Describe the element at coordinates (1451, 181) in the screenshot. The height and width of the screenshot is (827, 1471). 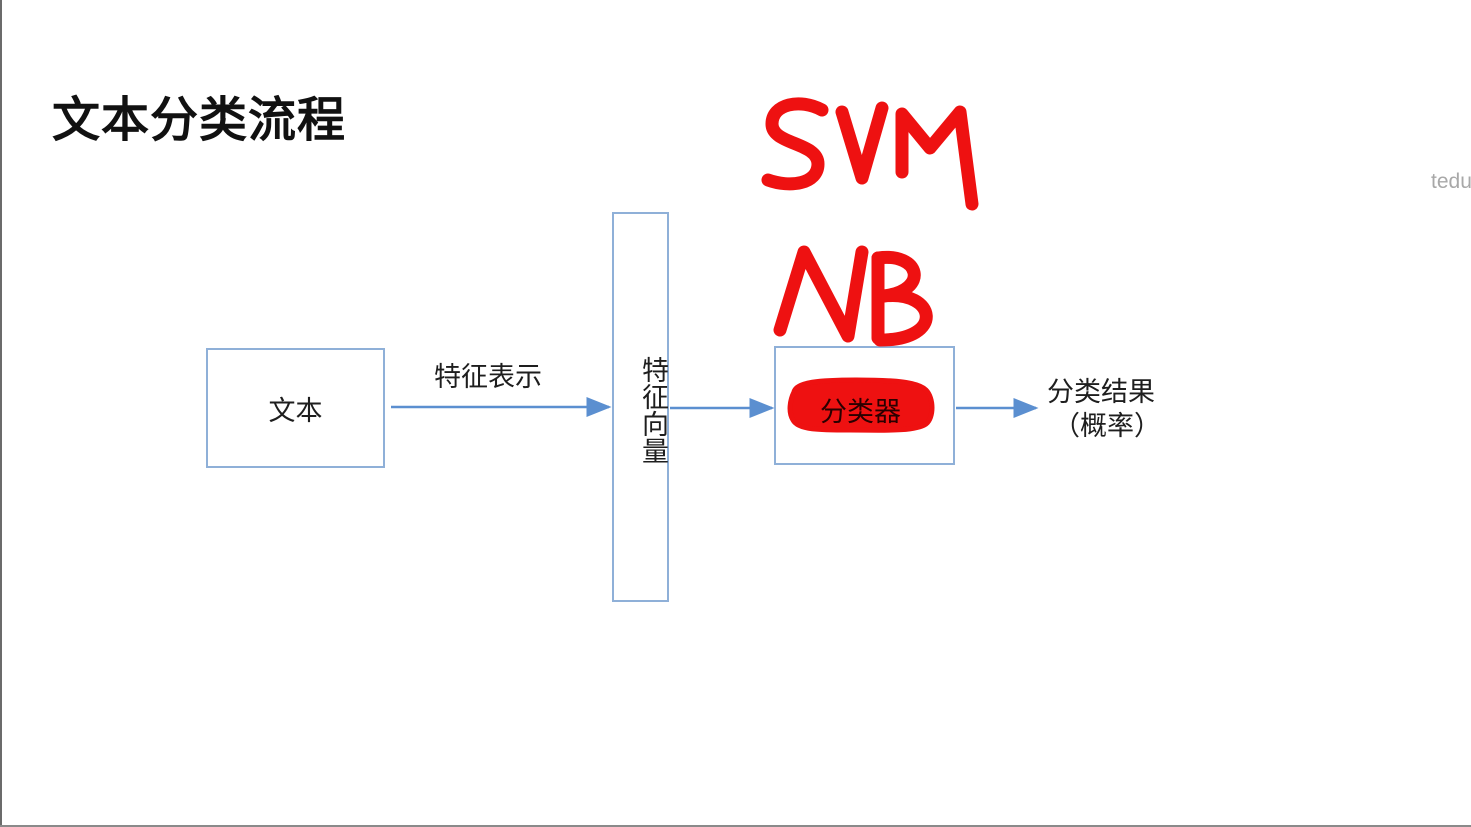
I see `watermark-text: tedu` at that location.